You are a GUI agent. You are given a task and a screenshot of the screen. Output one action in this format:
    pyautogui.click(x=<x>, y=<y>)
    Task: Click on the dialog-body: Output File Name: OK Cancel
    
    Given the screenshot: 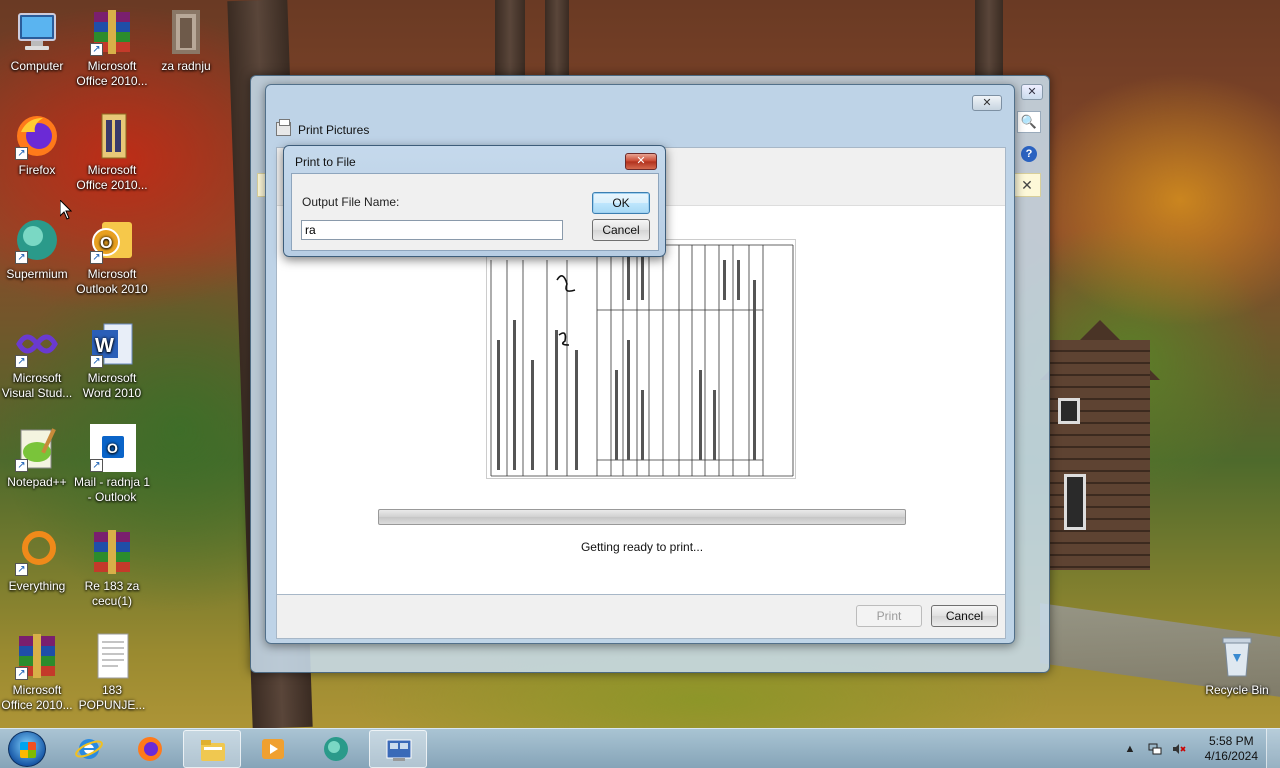 What is the action you would take?
    pyautogui.click(x=475, y=212)
    